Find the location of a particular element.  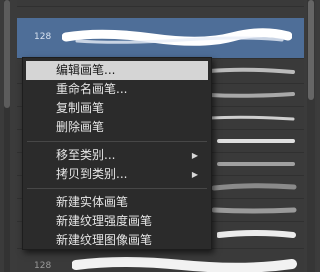

right-scrollbar-thumb is located at coordinates (311, 50).